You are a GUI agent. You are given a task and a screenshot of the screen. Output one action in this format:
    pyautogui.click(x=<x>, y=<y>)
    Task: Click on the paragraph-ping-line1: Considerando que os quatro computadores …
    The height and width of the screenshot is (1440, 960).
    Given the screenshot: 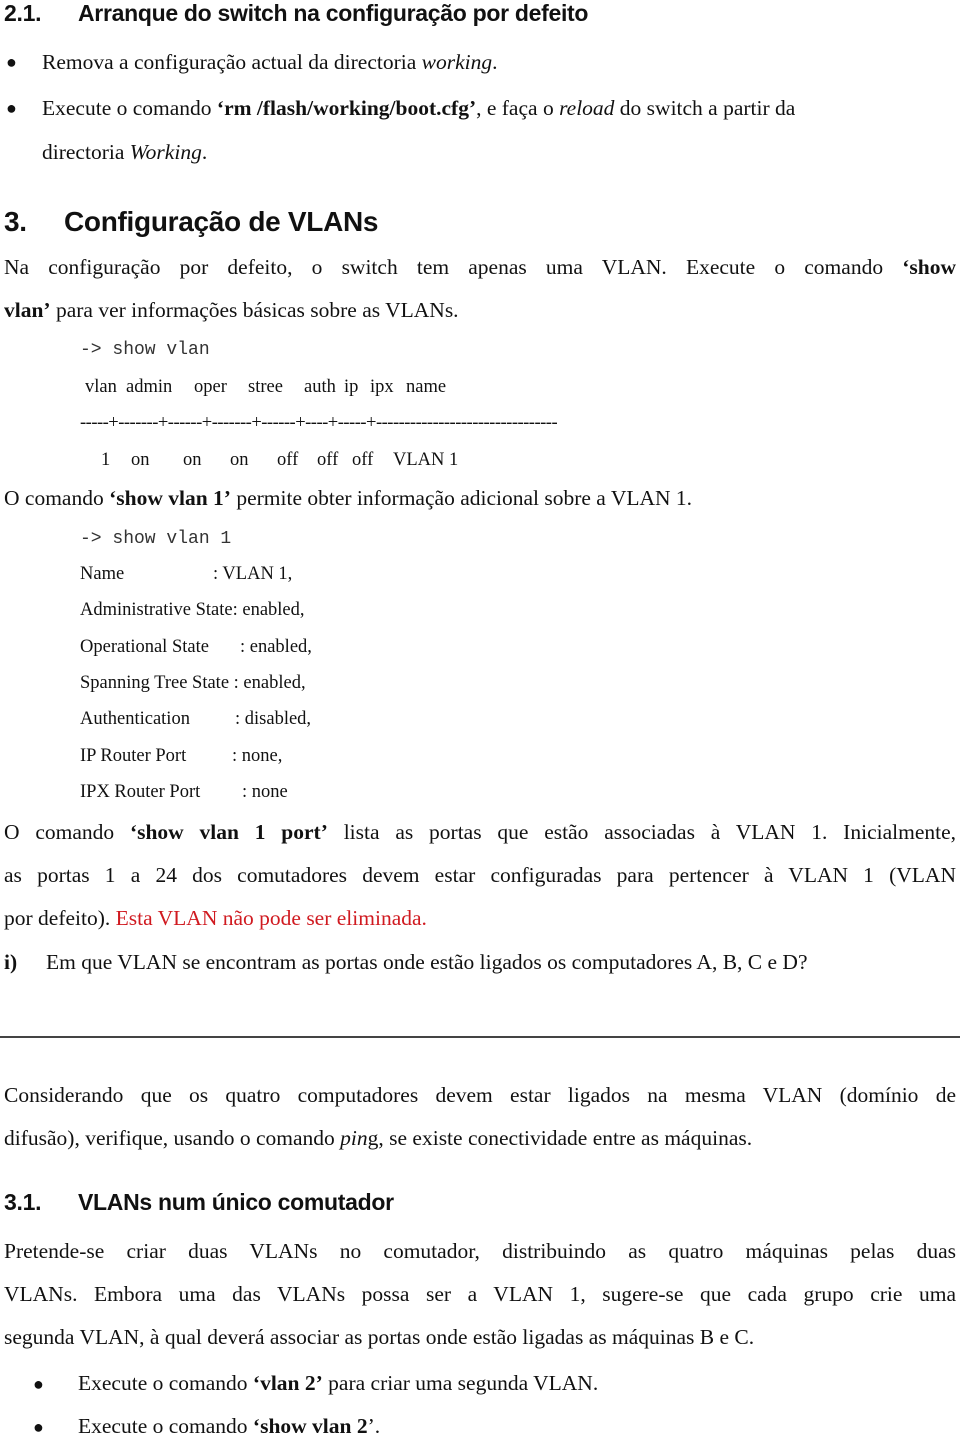 What is the action you would take?
    pyautogui.click(x=480, y=1095)
    